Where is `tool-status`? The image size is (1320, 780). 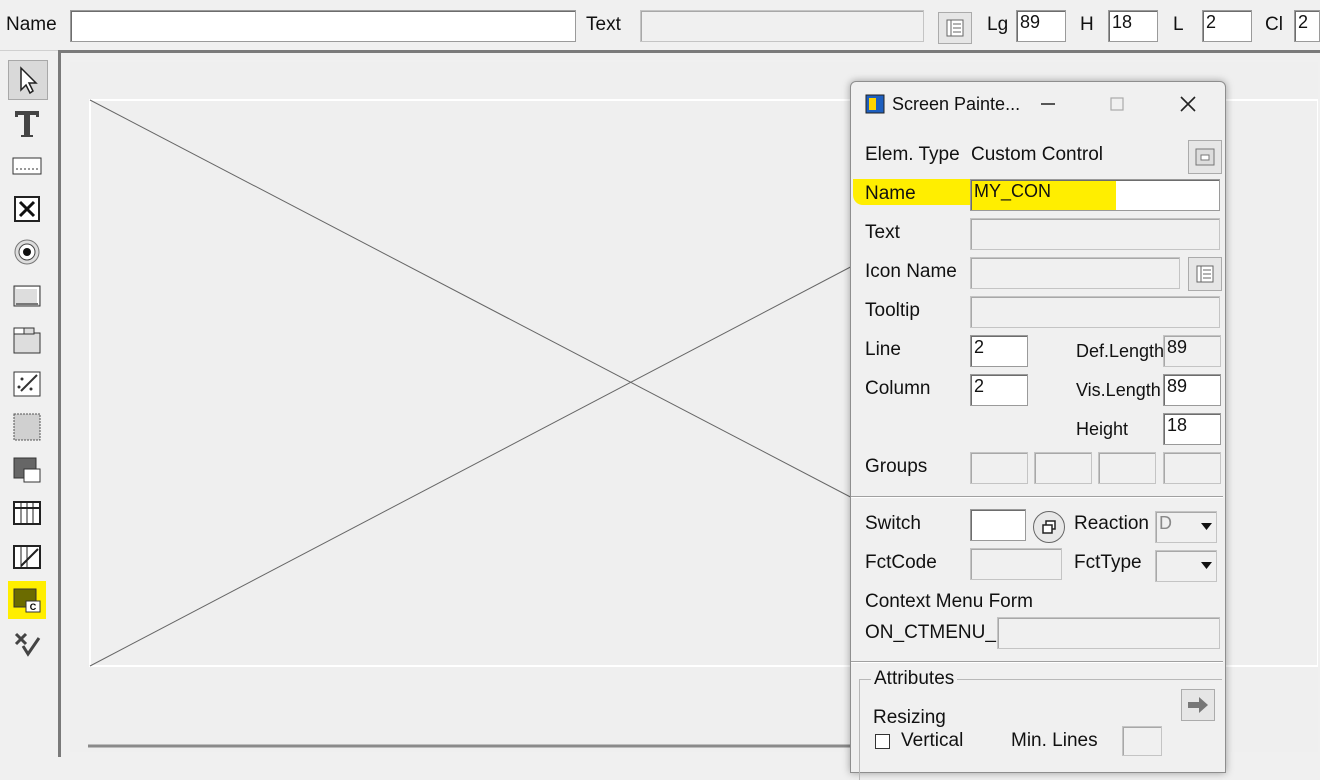
tool-status is located at coordinates (27, 644).